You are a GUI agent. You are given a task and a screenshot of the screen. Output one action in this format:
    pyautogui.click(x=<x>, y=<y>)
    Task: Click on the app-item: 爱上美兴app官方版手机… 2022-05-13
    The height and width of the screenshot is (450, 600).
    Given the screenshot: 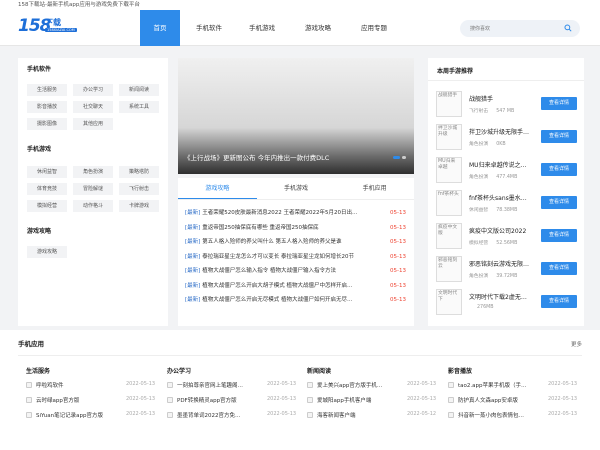 What is the action you would take?
    pyautogui.click(x=372, y=387)
    